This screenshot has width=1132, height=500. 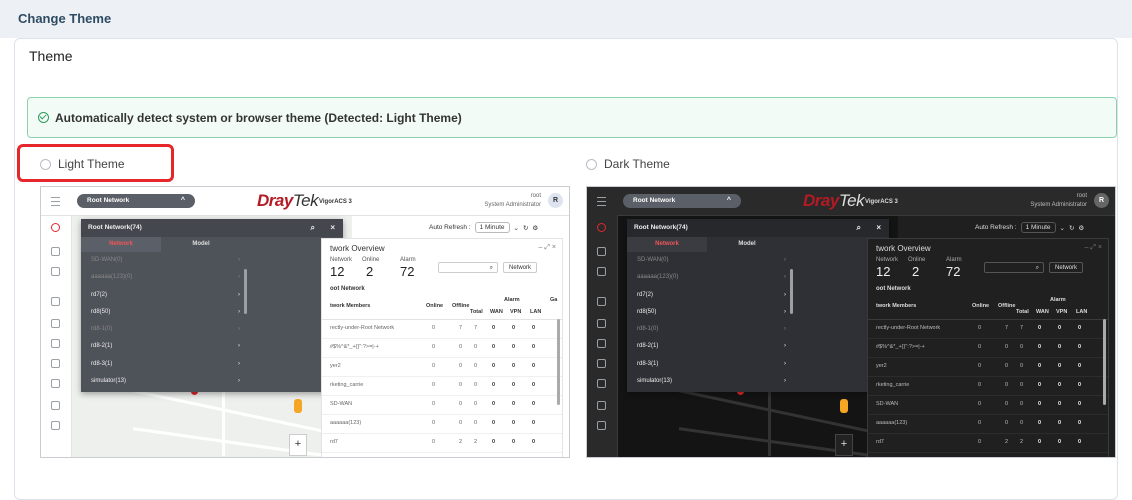 What do you see at coordinates (65, 18) in the screenshot?
I see `section-title: Change Theme` at bounding box center [65, 18].